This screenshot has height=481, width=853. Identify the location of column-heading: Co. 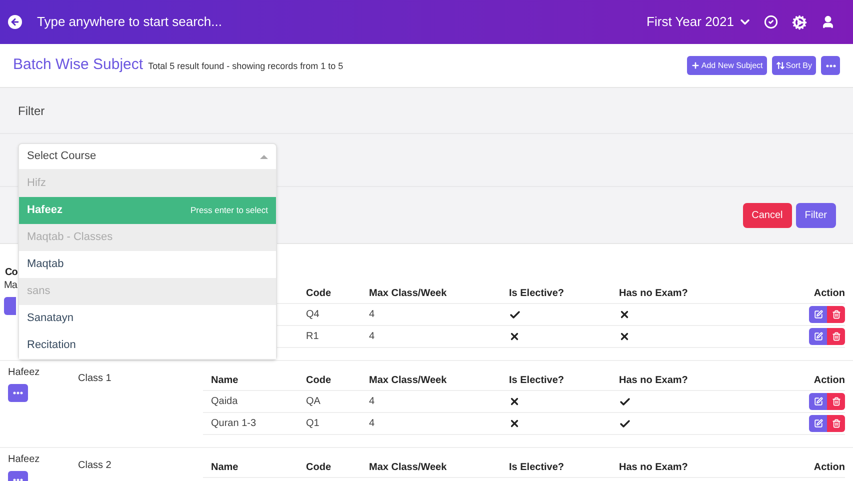
(11, 273).